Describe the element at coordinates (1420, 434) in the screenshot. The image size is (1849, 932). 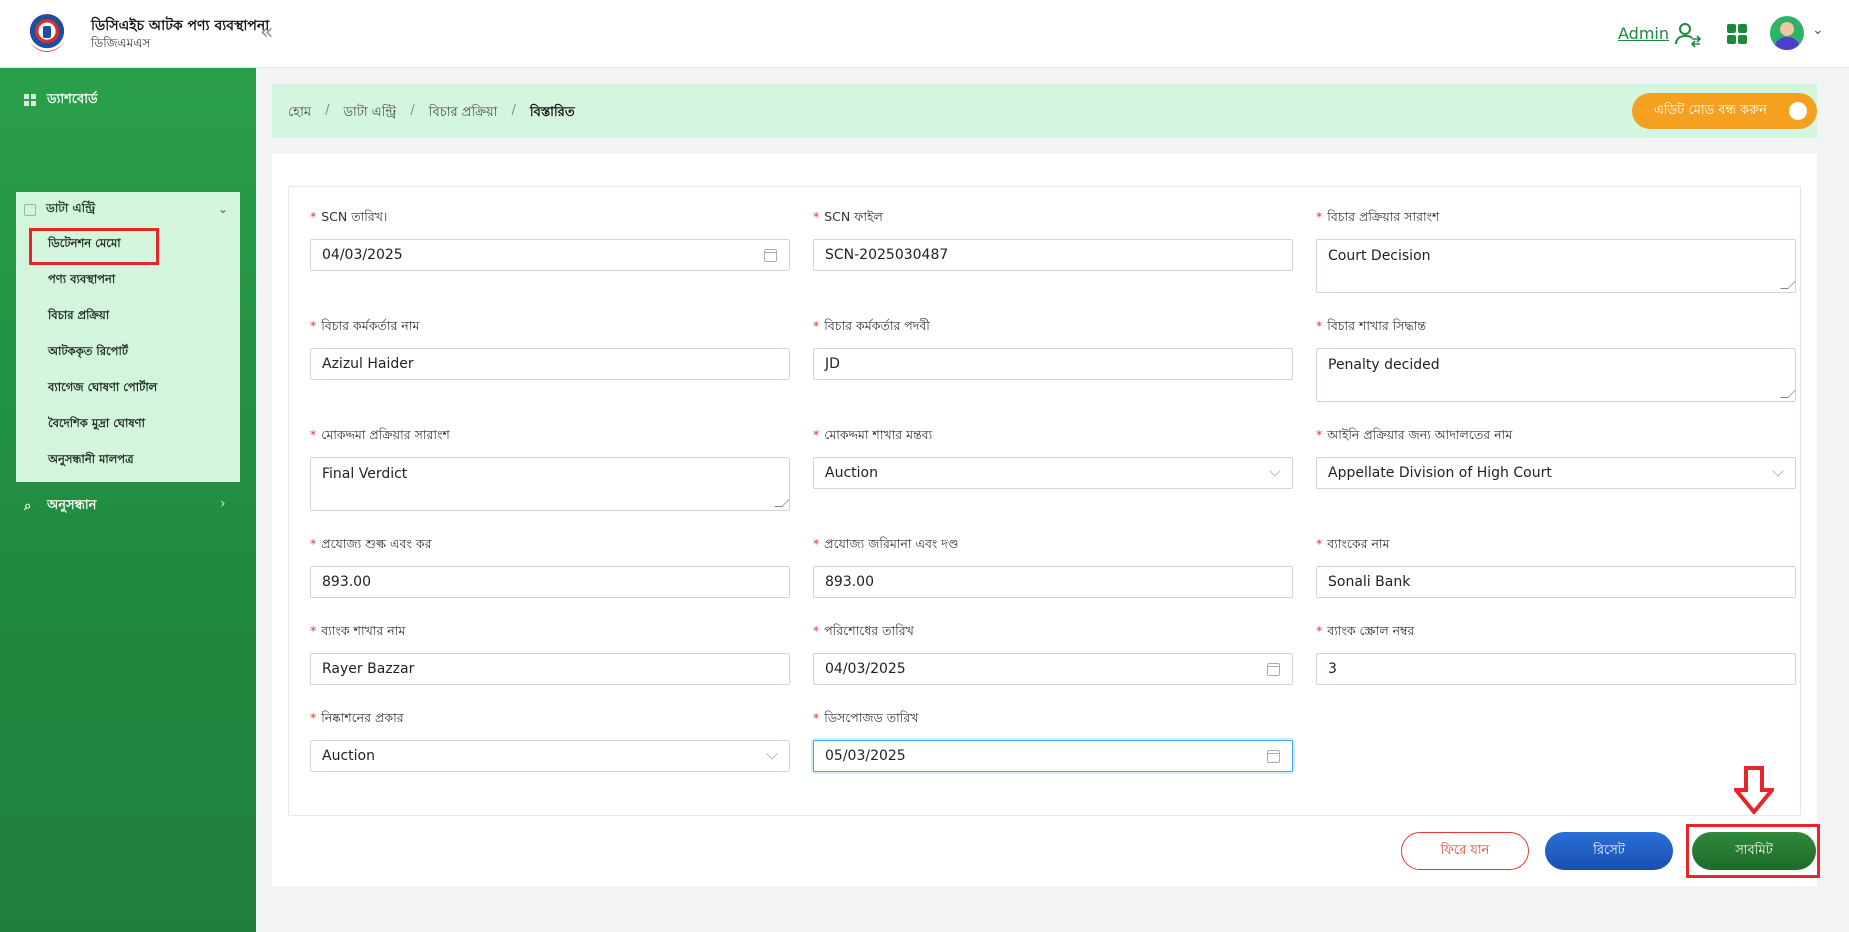
I see `court-name-label: আইনি প্রক্রিয়ার জন্য আদালতের নাম` at that location.